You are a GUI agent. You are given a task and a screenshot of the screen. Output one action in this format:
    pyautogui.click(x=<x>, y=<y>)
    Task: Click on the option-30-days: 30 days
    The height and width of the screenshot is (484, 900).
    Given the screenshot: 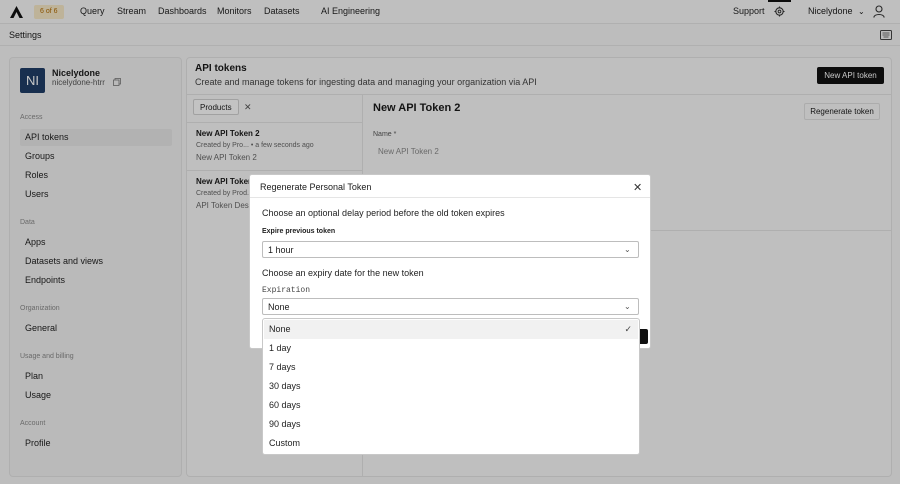 What is the action you would take?
    pyautogui.click(x=451, y=386)
    